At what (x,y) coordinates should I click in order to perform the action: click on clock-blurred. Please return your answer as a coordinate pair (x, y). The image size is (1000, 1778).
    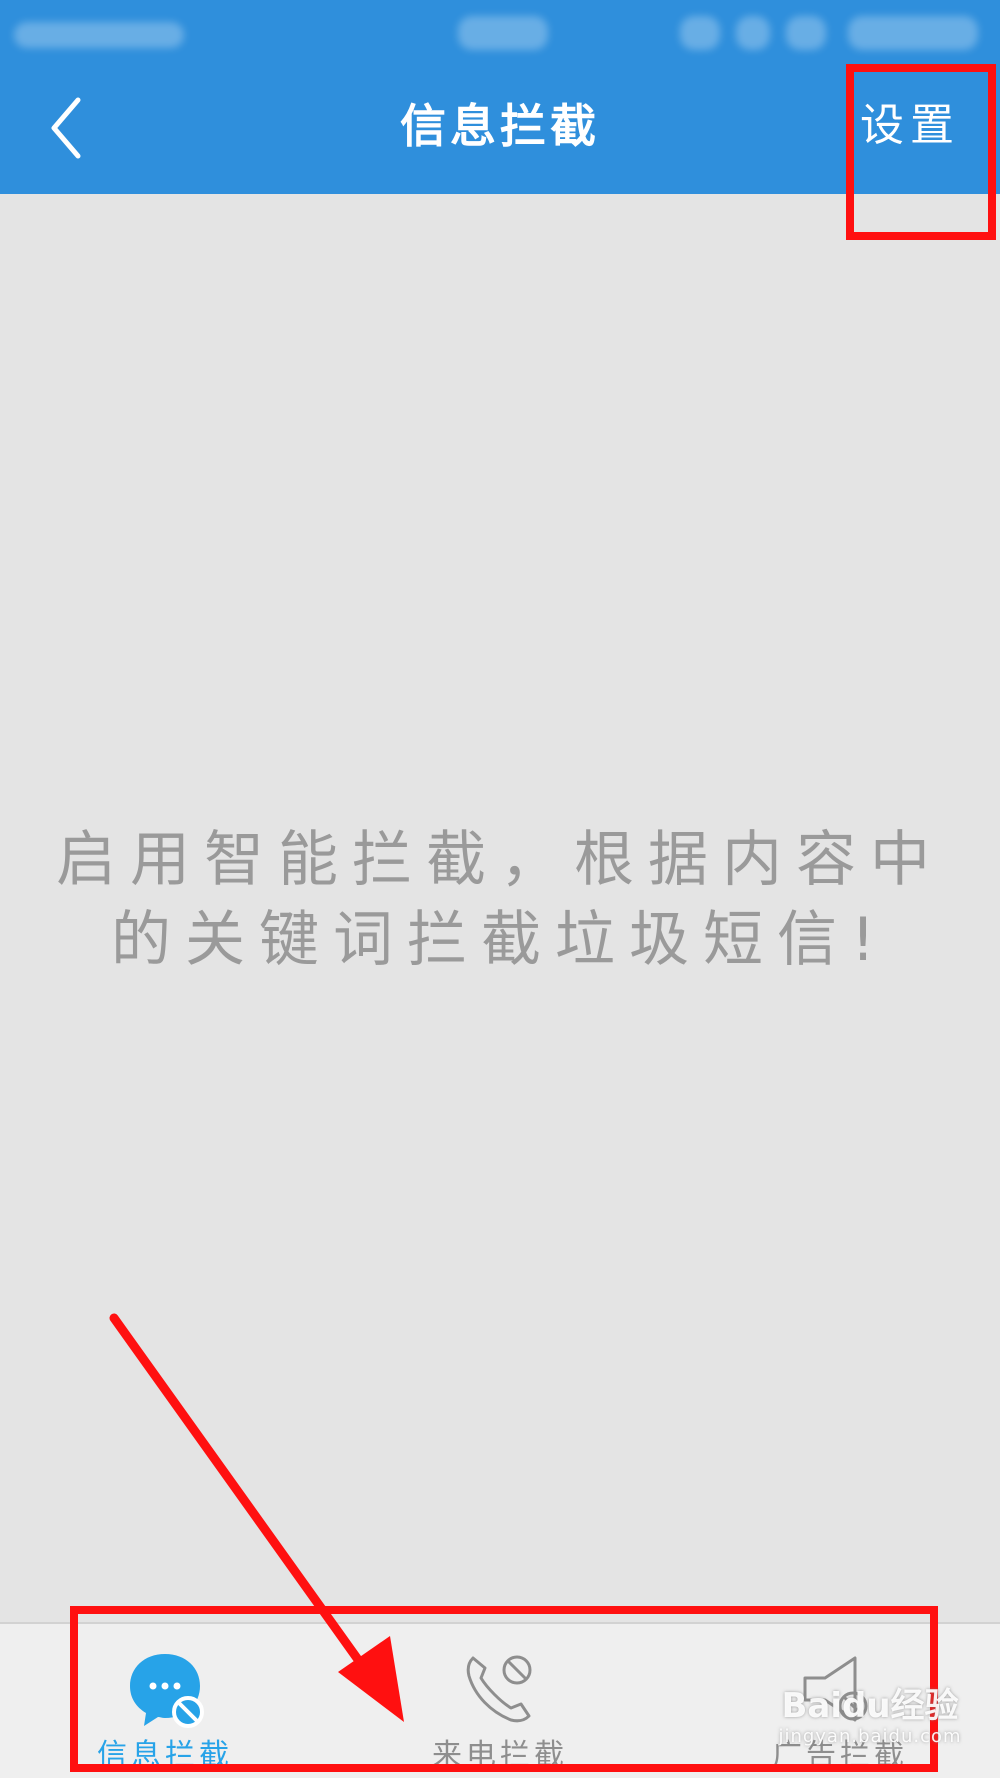
    Looking at the image, I should click on (503, 33).